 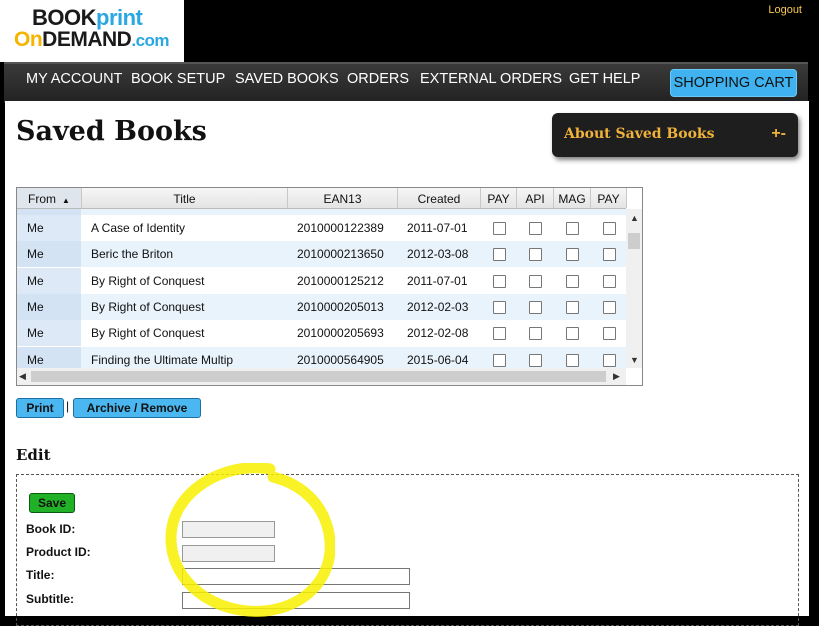 What do you see at coordinates (296, 576) in the screenshot?
I see `title-field` at bounding box center [296, 576].